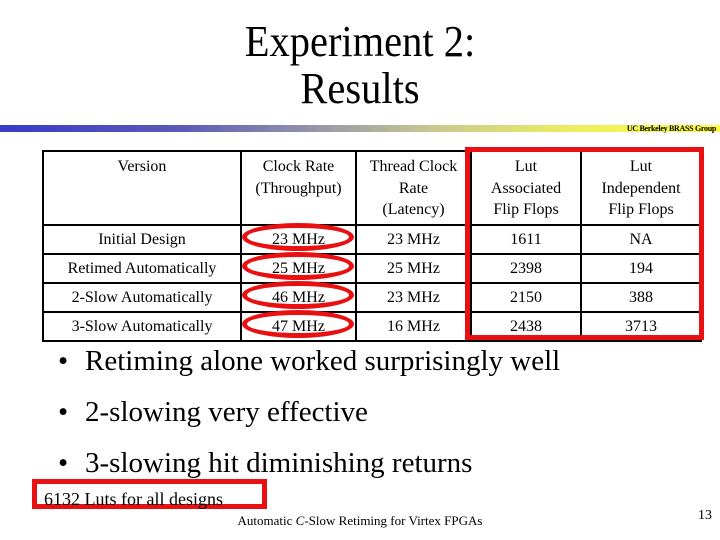 This screenshot has height=540, width=720. I want to click on title-gradient-divider, so click(360, 128).